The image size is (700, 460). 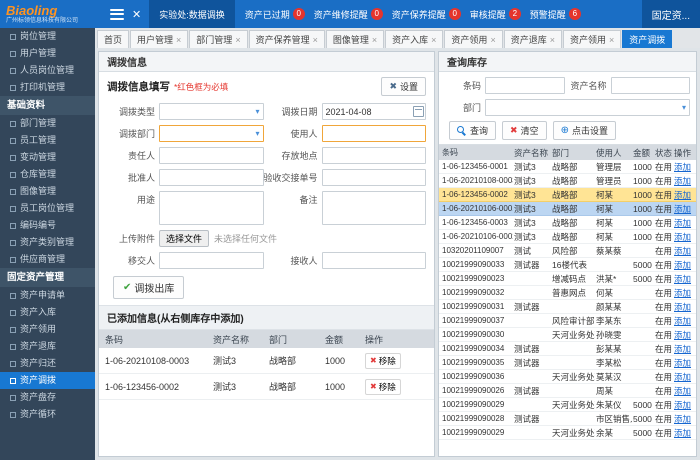 I want to click on remark-textarea, so click(x=373, y=208).